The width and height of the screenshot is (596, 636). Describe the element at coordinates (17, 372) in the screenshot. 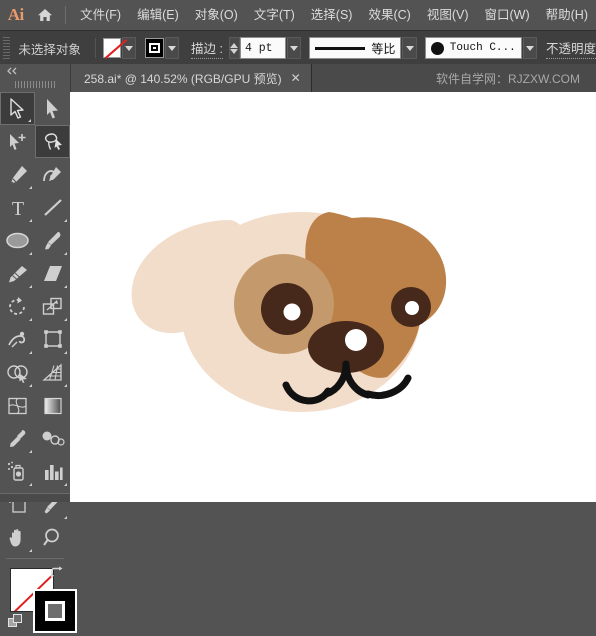

I see `shape-builder-tool` at that location.